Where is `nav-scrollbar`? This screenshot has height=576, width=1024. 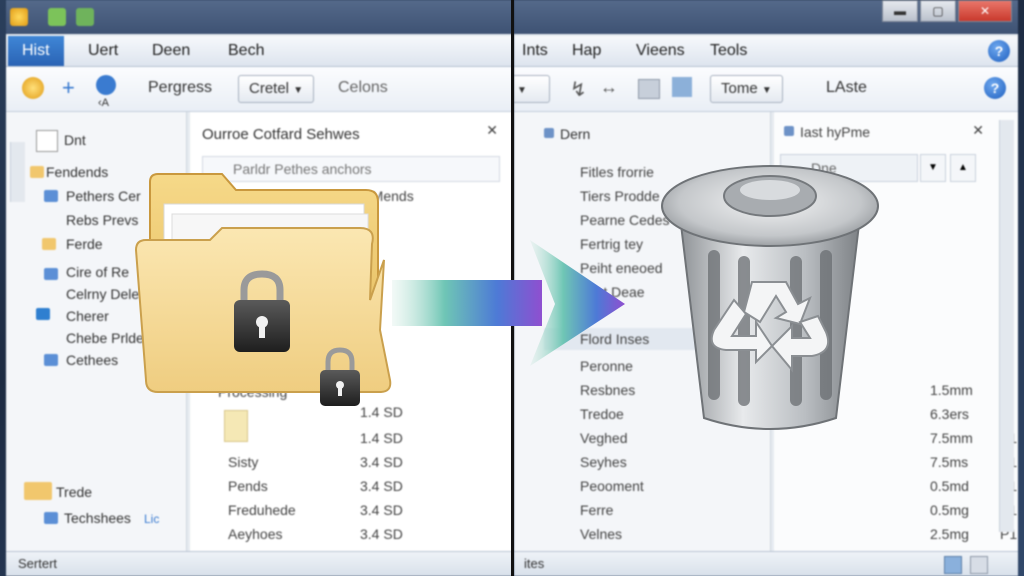 nav-scrollbar is located at coordinates (17, 172).